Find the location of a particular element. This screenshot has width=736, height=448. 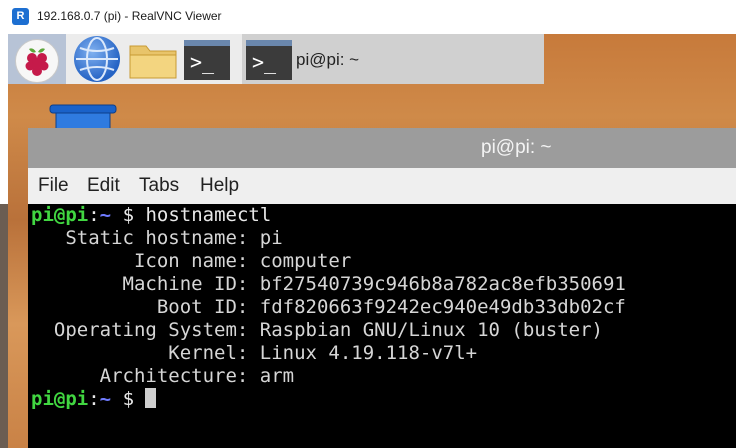

output-line: Static hostname: pi is located at coordinates (157, 238).